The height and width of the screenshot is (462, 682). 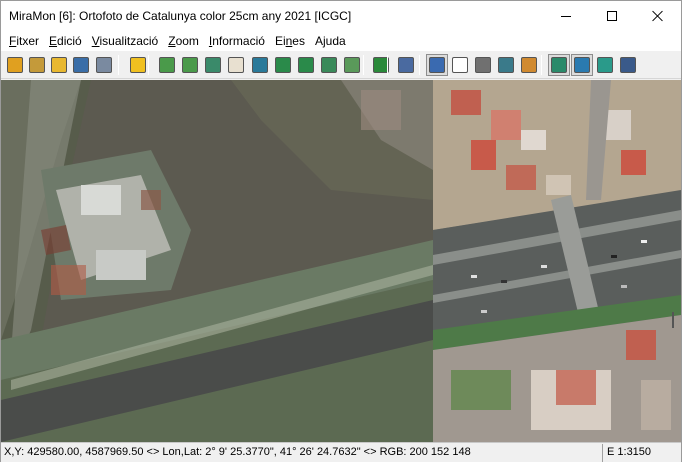 I want to click on previous-view-icon, so click(x=283, y=65).